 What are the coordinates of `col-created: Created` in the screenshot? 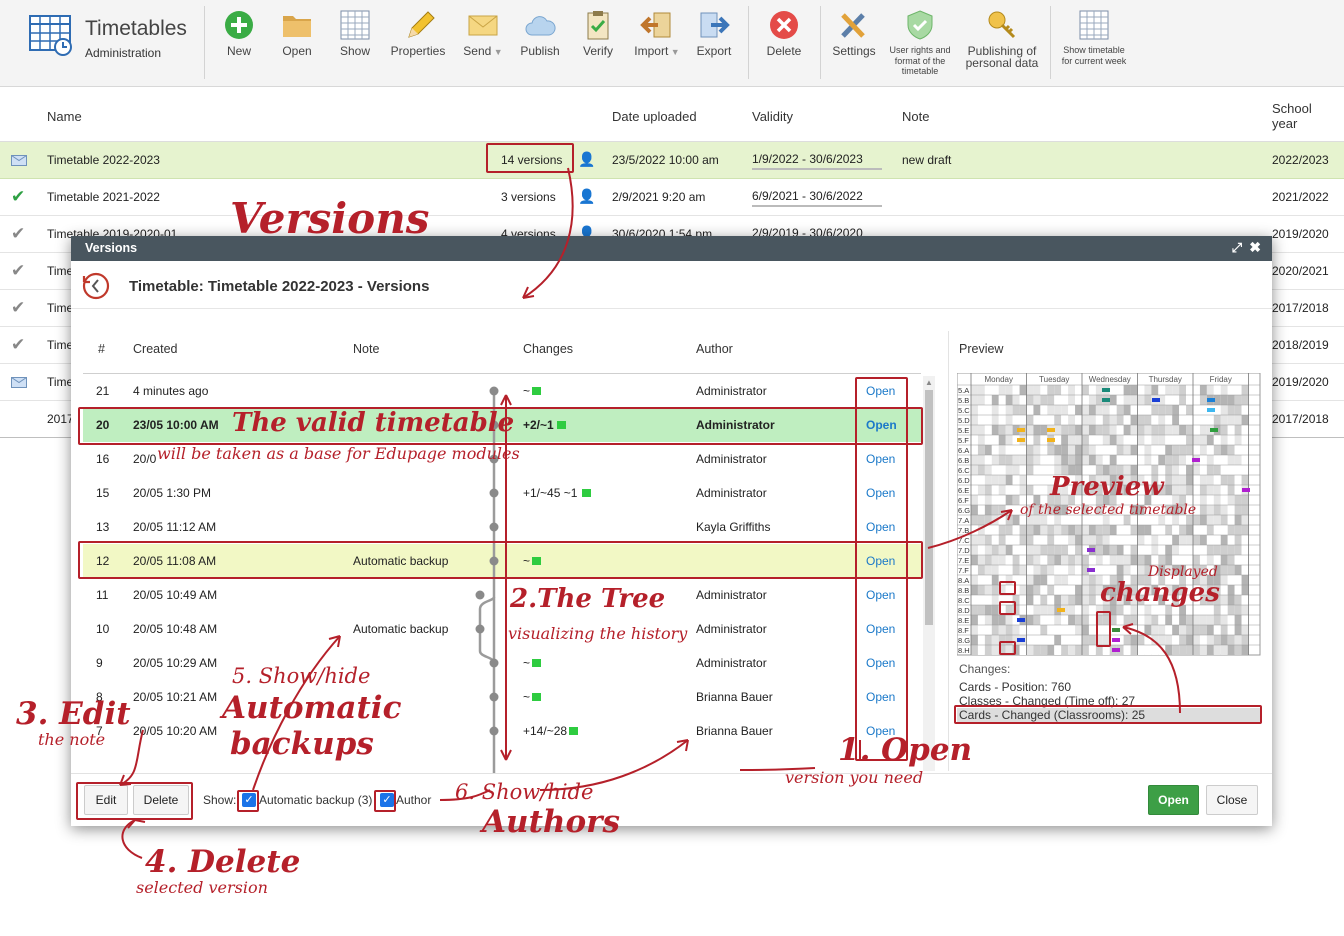 It's located at (155, 349).